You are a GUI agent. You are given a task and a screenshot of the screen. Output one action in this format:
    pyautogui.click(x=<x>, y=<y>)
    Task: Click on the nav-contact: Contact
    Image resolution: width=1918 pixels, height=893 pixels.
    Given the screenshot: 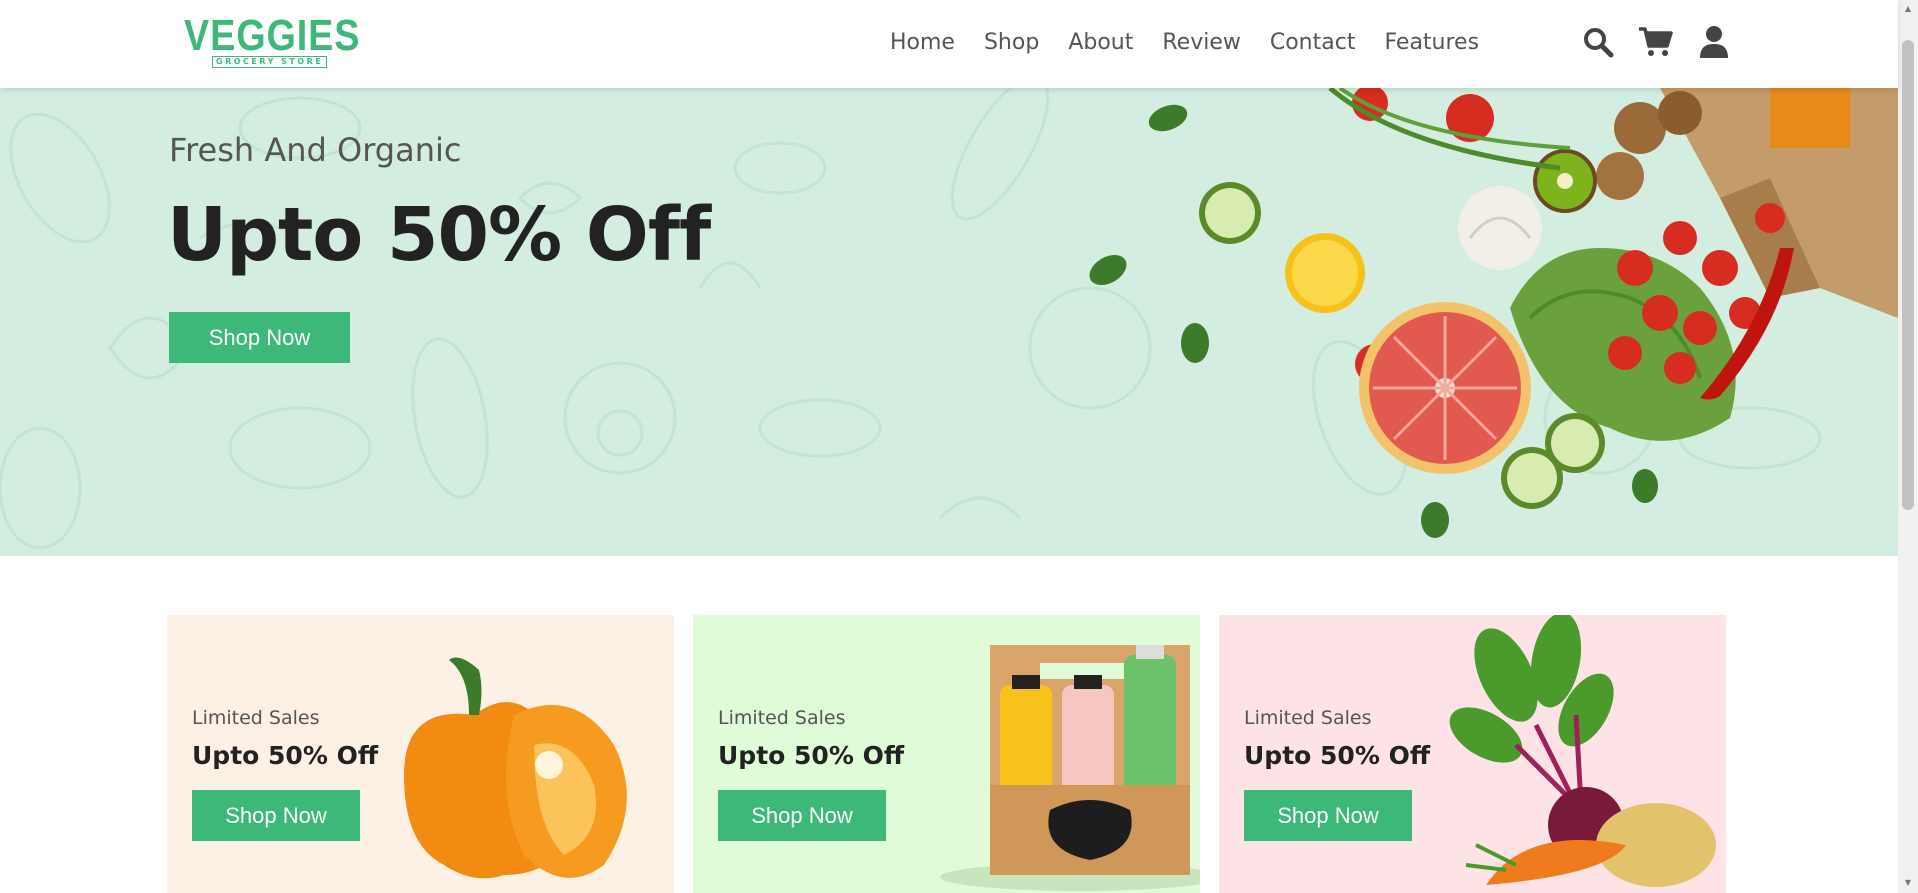 What is the action you would take?
    pyautogui.click(x=1313, y=43)
    